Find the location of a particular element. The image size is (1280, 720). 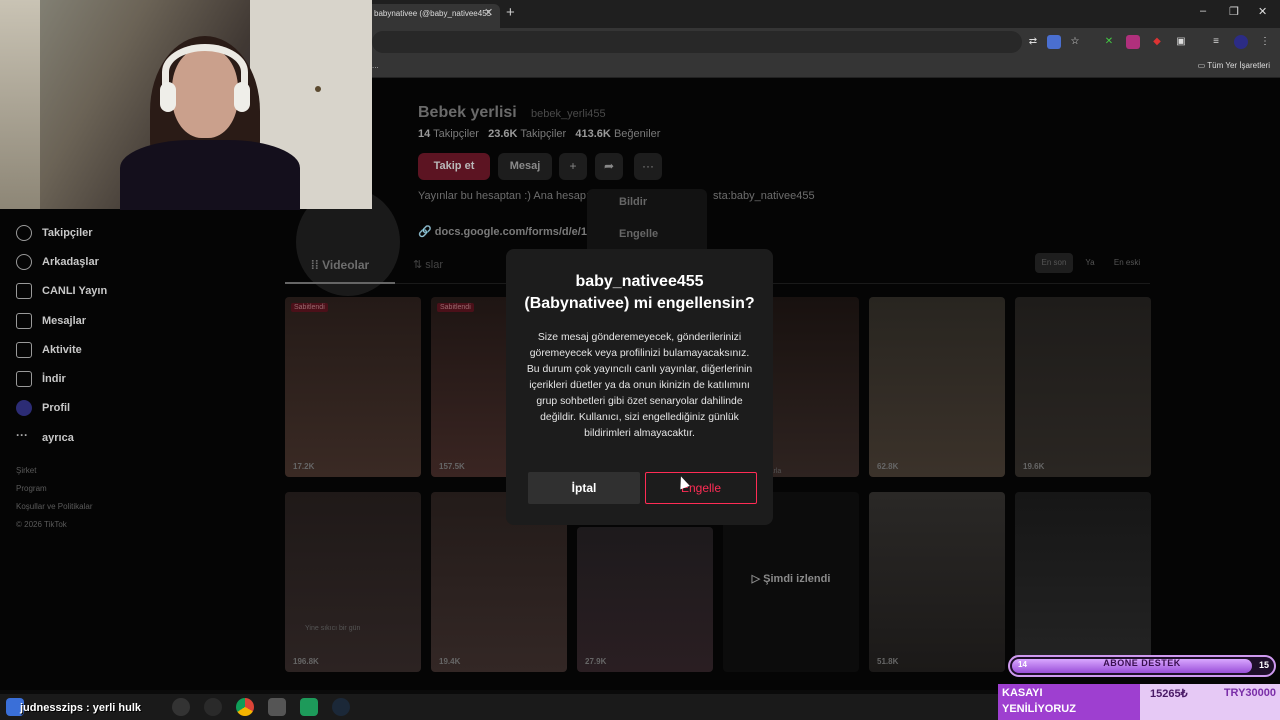

footer-link: Koşullar ve Politikalar is located at coordinates (128, 507).